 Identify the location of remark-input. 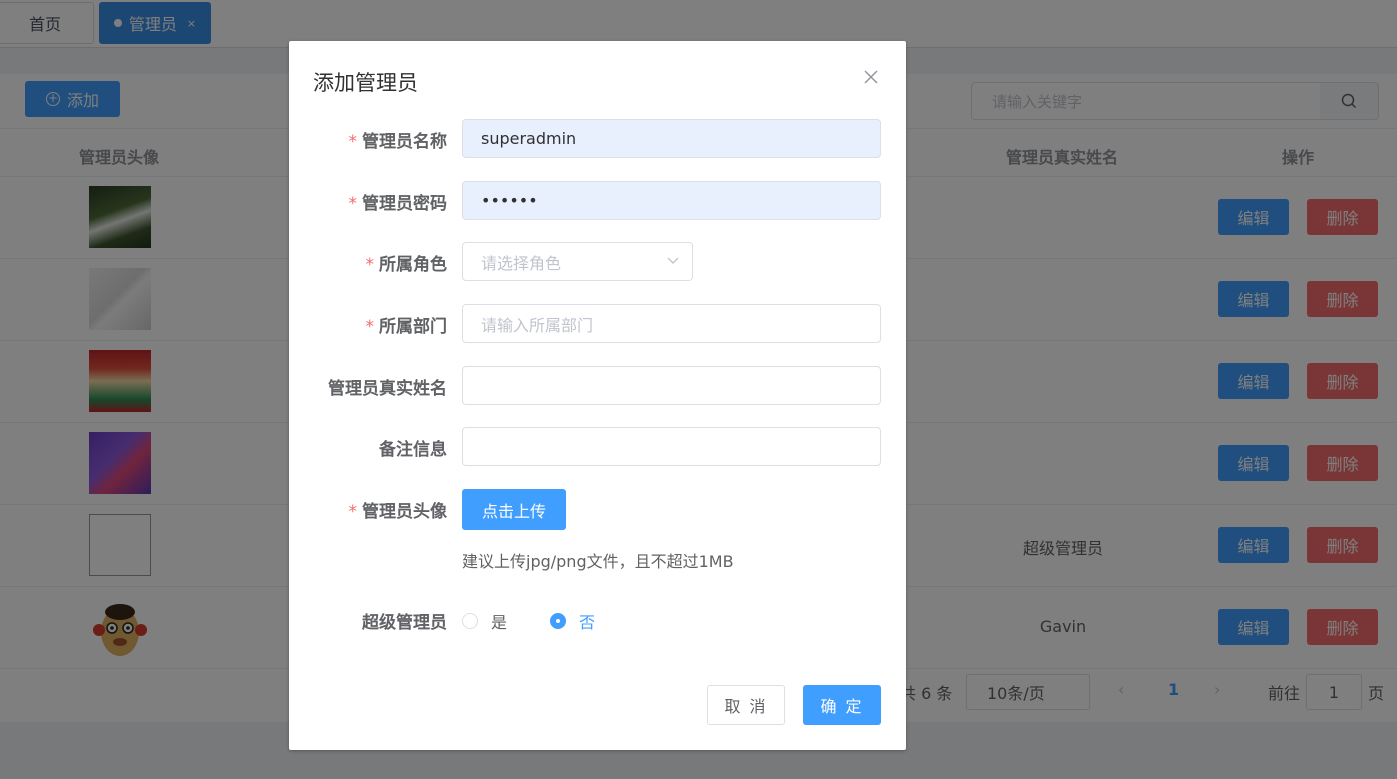
(671, 446).